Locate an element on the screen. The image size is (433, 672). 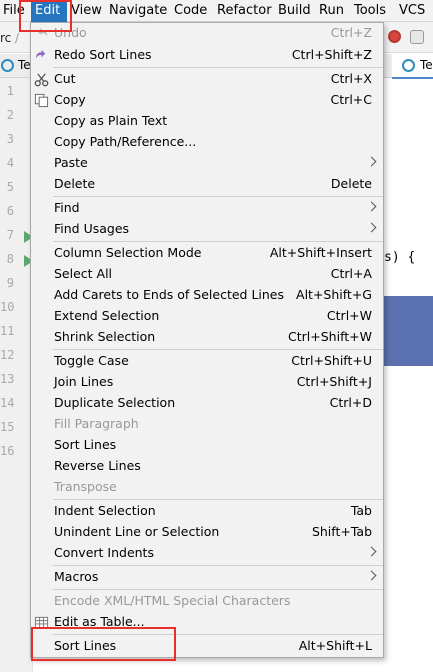
line-number: 5 is located at coordinates (10, 187).